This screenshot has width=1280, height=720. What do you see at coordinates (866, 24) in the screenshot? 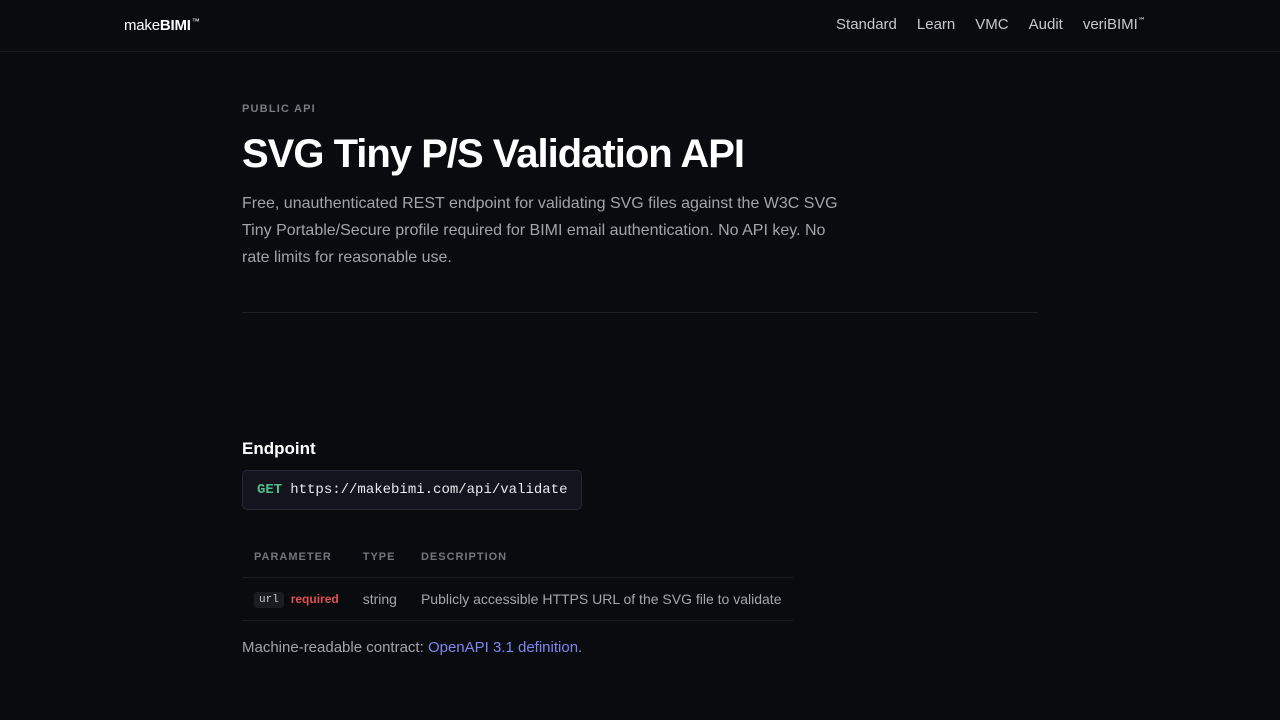
I see `nav-link-standard: Standard` at bounding box center [866, 24].